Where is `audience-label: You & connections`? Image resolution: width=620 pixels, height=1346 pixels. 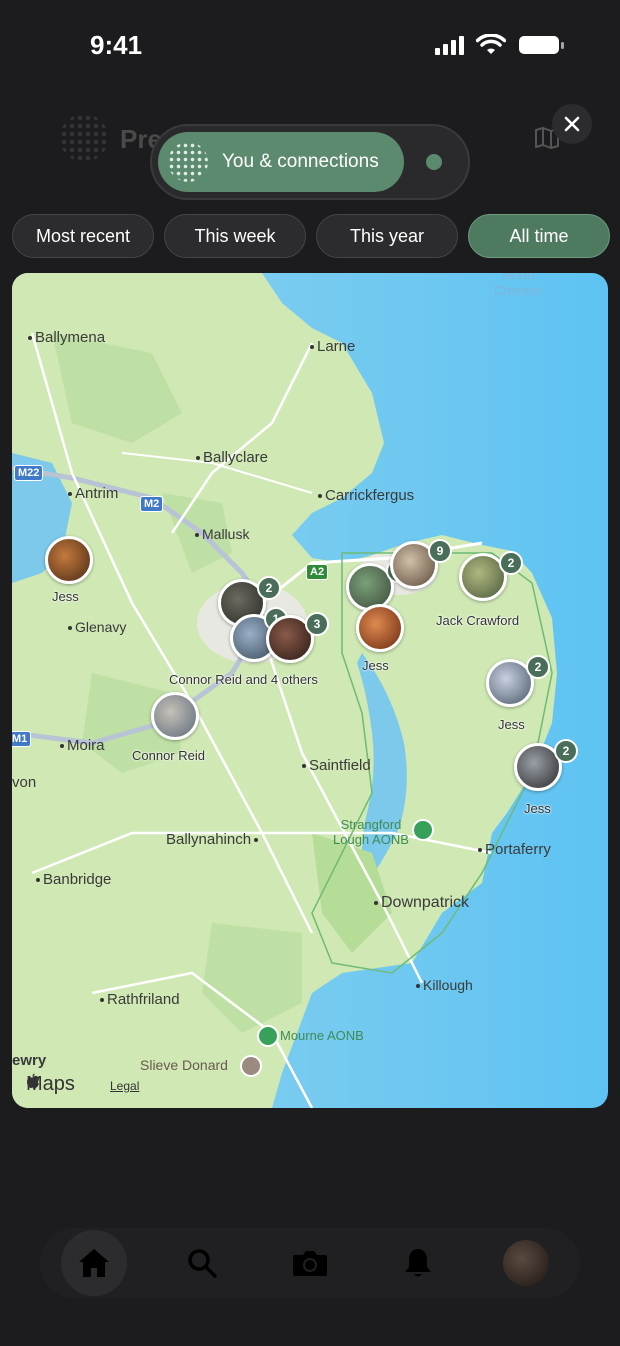
audience-label: You & connections is located at coordinates (300, 161).